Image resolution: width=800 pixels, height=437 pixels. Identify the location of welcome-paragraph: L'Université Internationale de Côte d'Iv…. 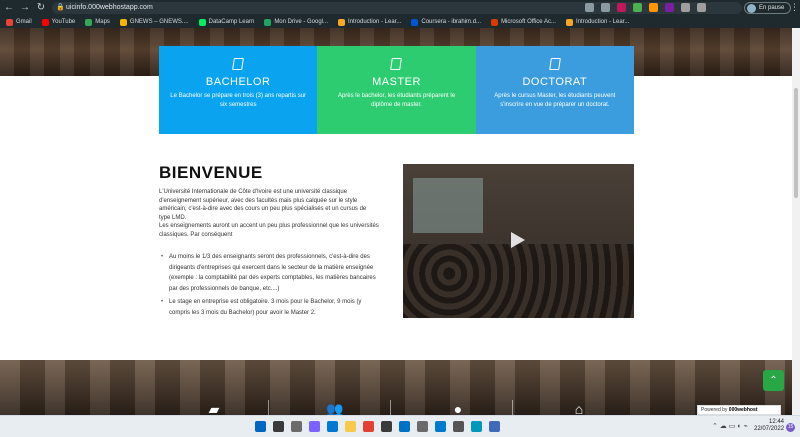
(263, 205).